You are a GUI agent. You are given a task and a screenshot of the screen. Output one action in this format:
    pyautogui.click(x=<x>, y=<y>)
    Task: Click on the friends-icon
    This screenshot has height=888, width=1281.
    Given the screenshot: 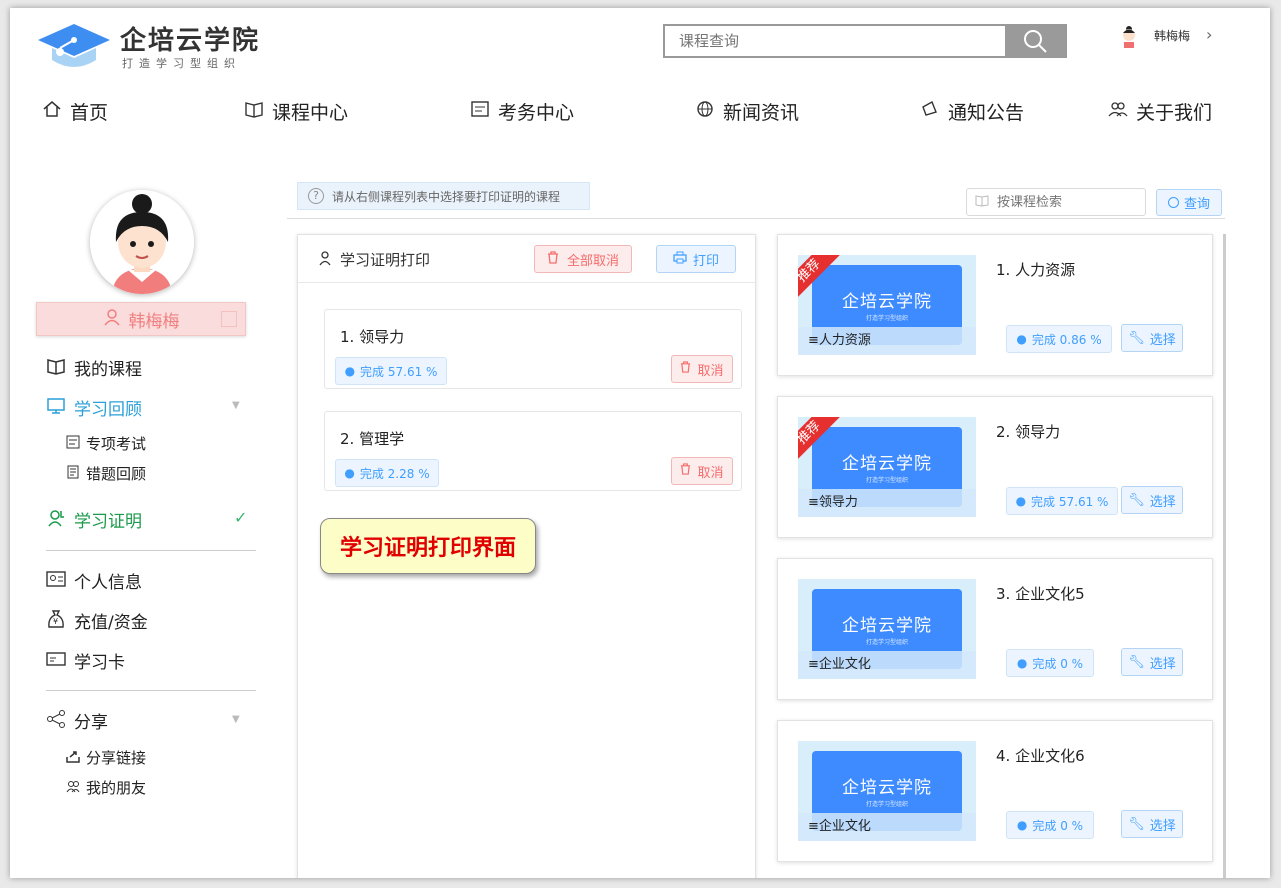 What is the action you would take?
    pyautogui.click(x=76, y=788)
    